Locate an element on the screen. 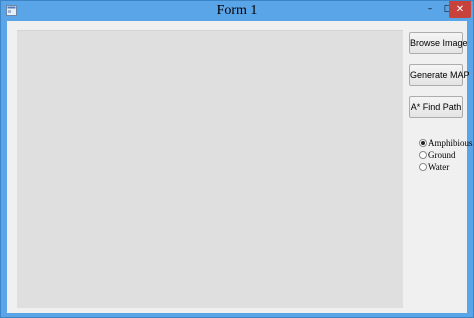  terrain-radio-group: Amphibious Ground Water is located at coordinates (446, 155).